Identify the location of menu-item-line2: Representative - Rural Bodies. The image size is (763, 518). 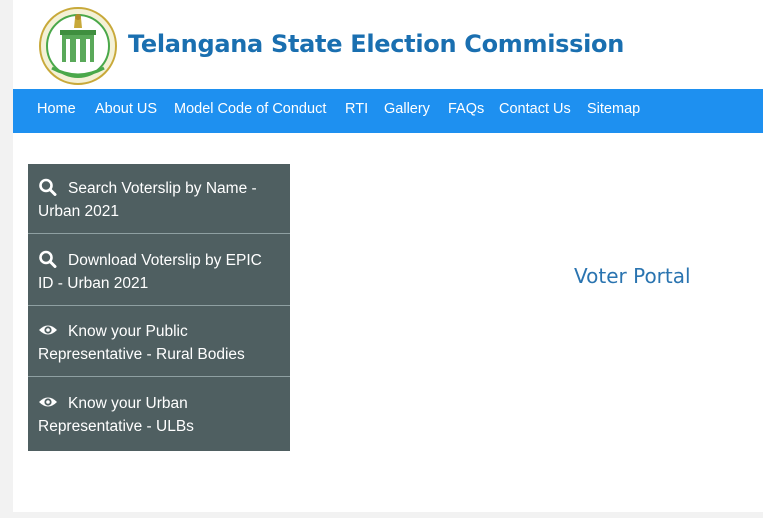
(141, 354).